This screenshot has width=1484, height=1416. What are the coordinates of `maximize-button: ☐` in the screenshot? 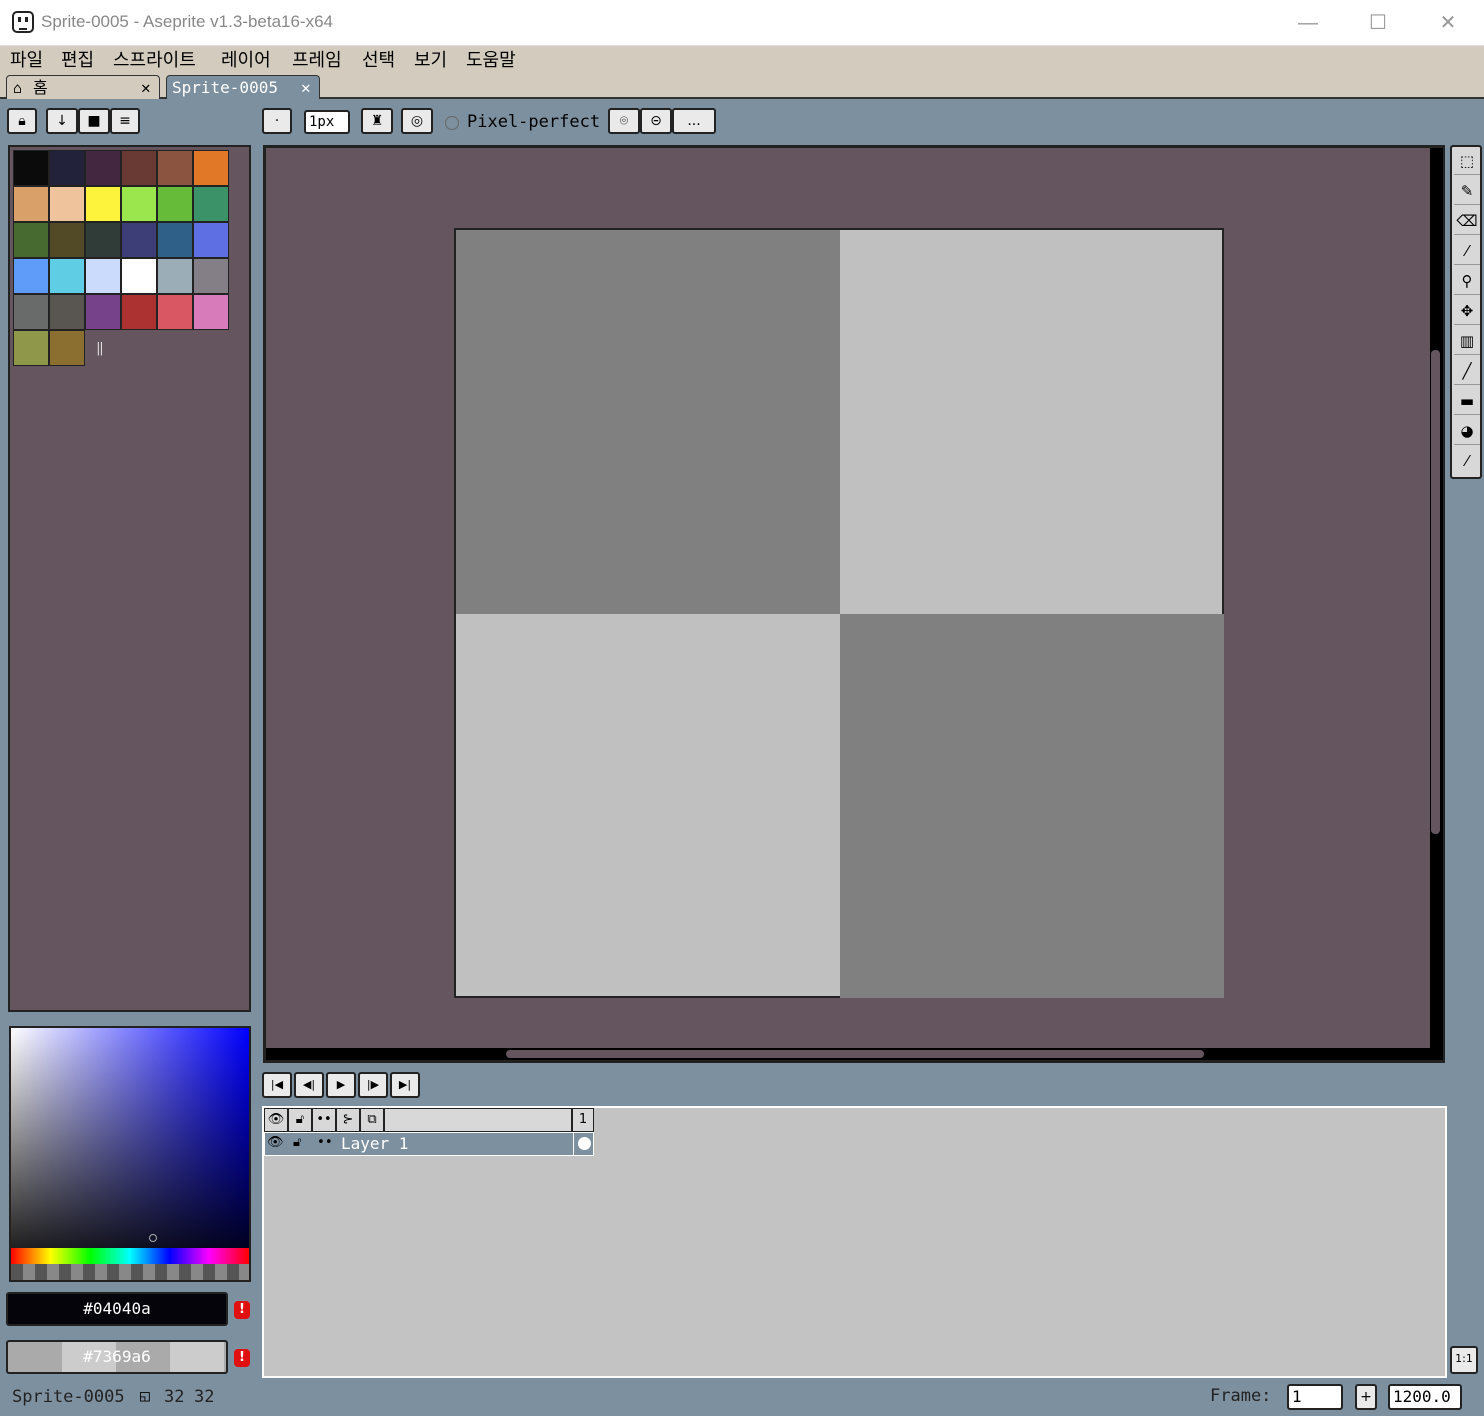 It's located at (1378, 23).